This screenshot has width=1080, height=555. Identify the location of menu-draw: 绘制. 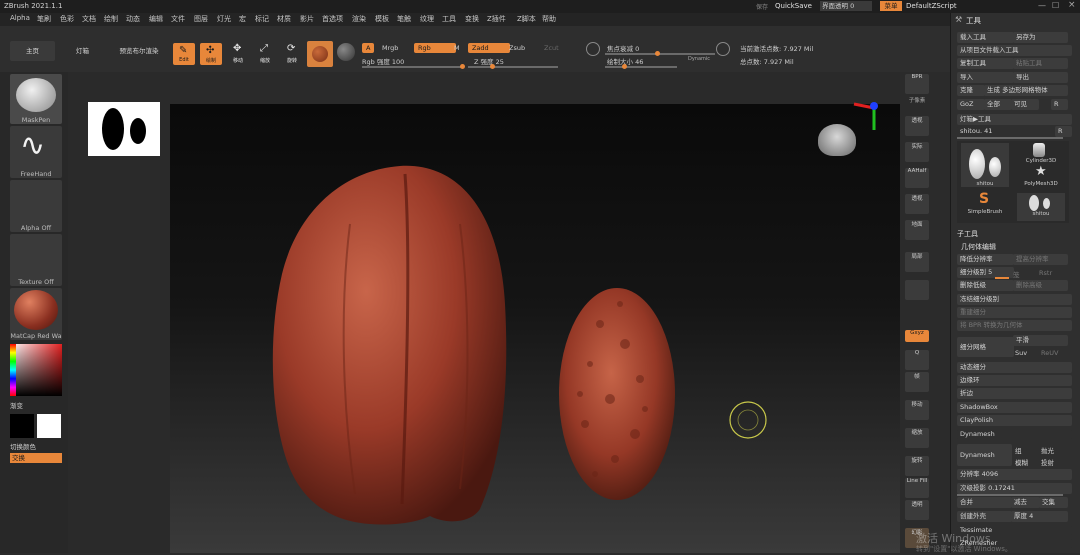
(111, 19).